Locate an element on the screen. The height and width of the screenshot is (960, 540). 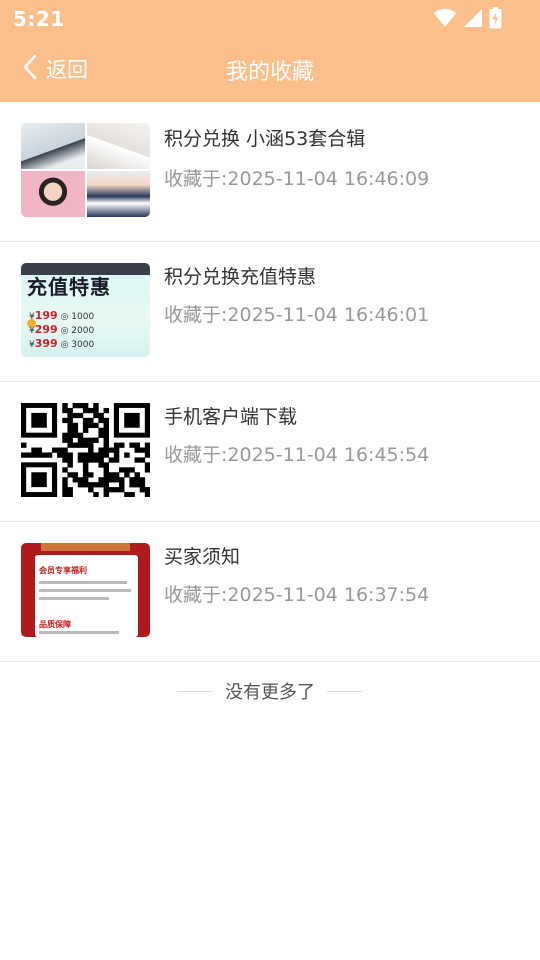
status-time: 5:21 is located at coordinates (39, 19).